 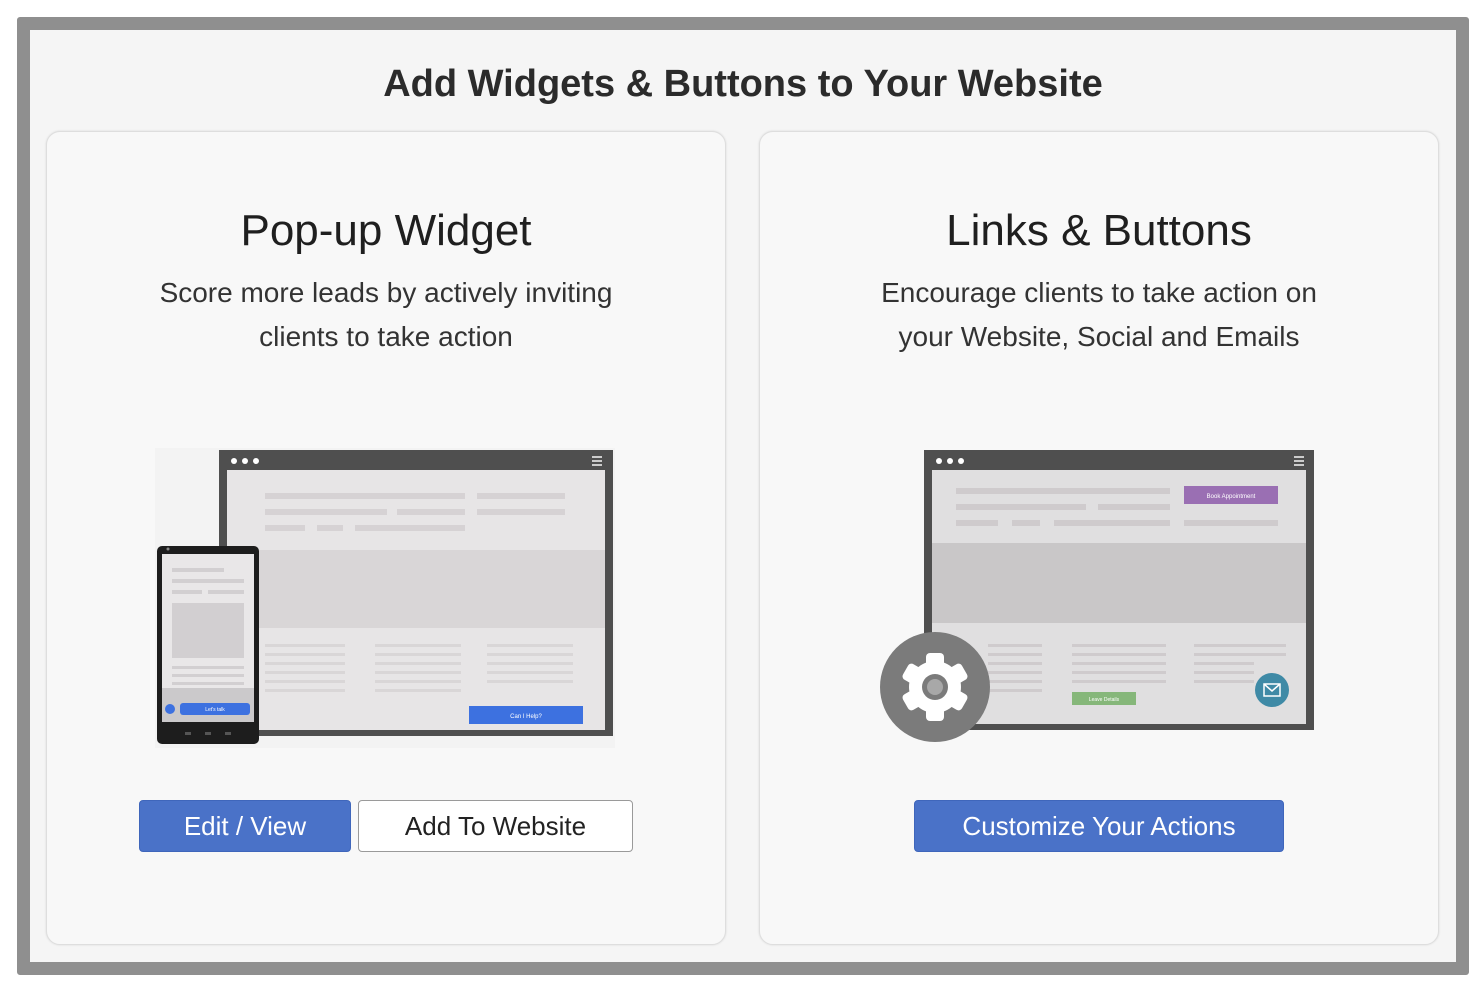 What do you see at coordinates (526, 717) in the screenshot?
I see `popup-help-label: Can I Help?` at bounding box center [526, 717].